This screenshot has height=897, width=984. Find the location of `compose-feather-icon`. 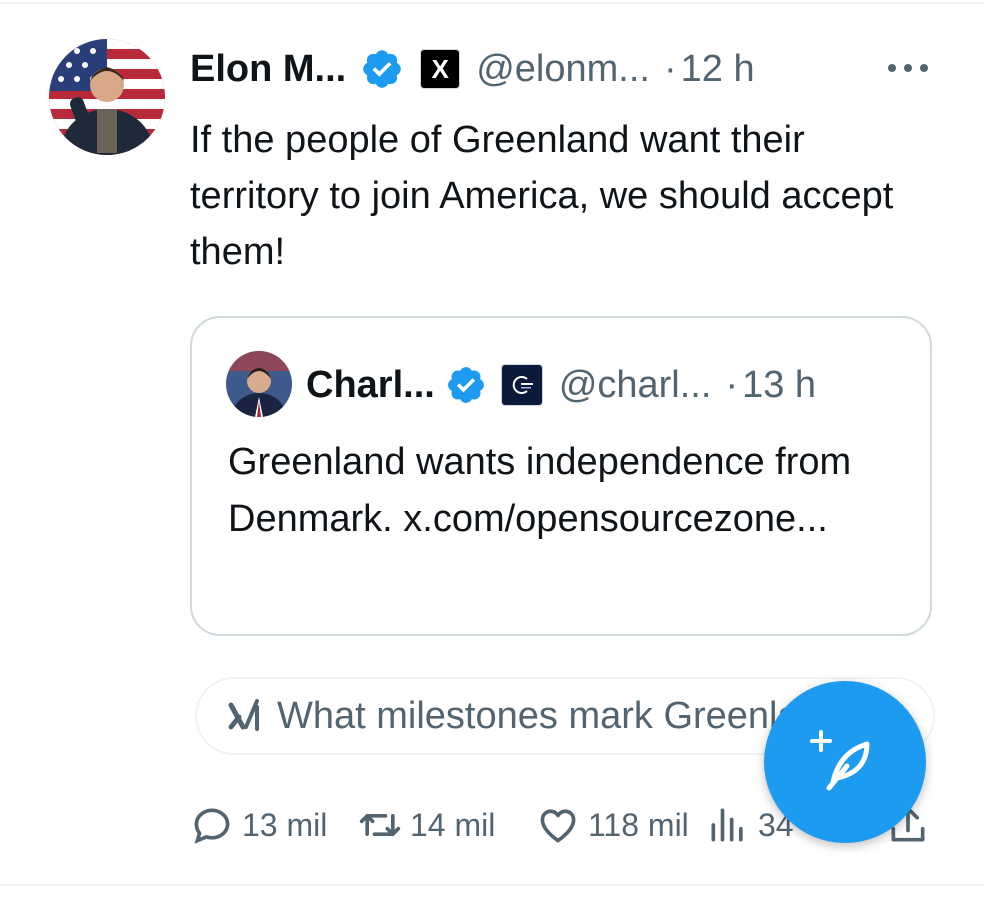

compose-feather-icon is located at coordinates (840, 760).